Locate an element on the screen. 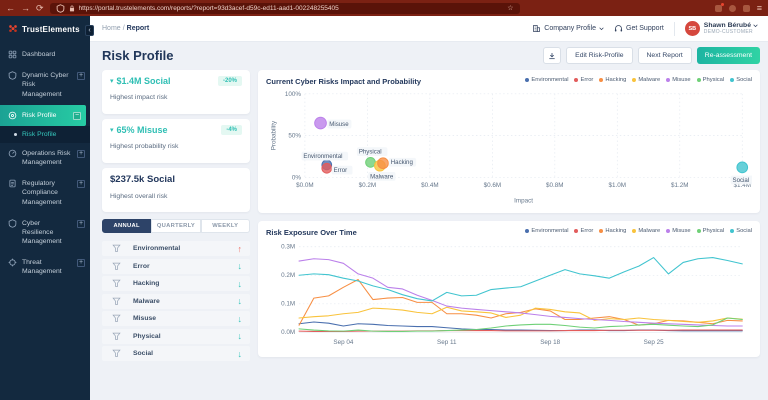 The height and width of the screenshot is (400, 768). tab-annual: ANNUAL is located at coordinates (127, 226).